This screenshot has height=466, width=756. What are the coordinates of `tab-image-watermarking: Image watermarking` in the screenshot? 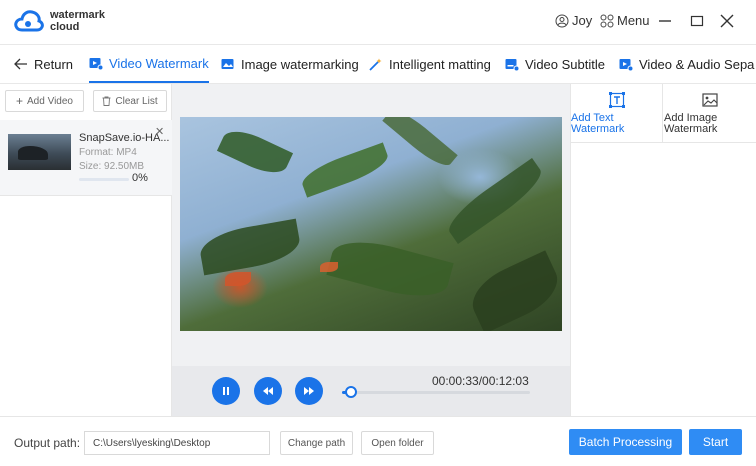 It's located at (290, 64).